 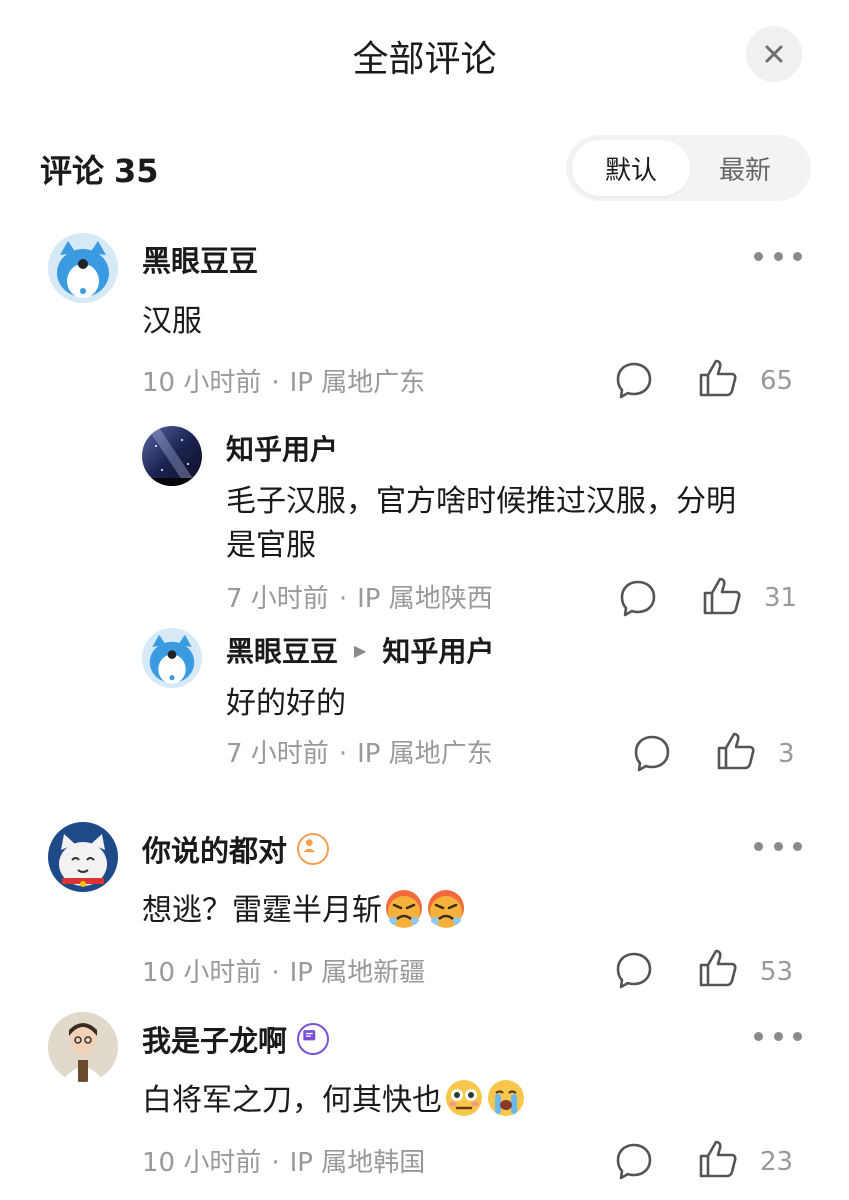 I want to click on reply-ip: IP 属地广东, so click(x=425, y=754).